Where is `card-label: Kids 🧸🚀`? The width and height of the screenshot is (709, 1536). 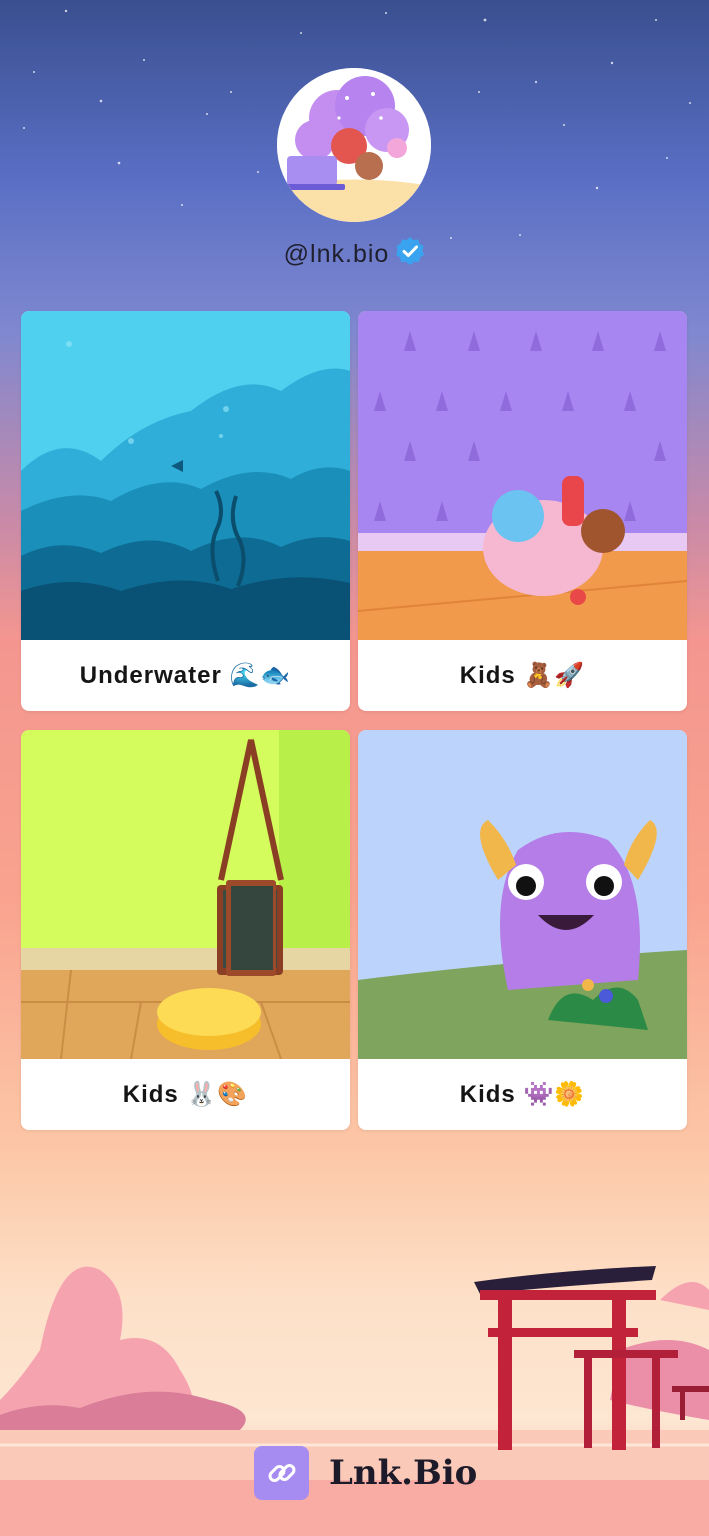 card-label: Kids 🧸🚀 is located at coordinates (522, 675).